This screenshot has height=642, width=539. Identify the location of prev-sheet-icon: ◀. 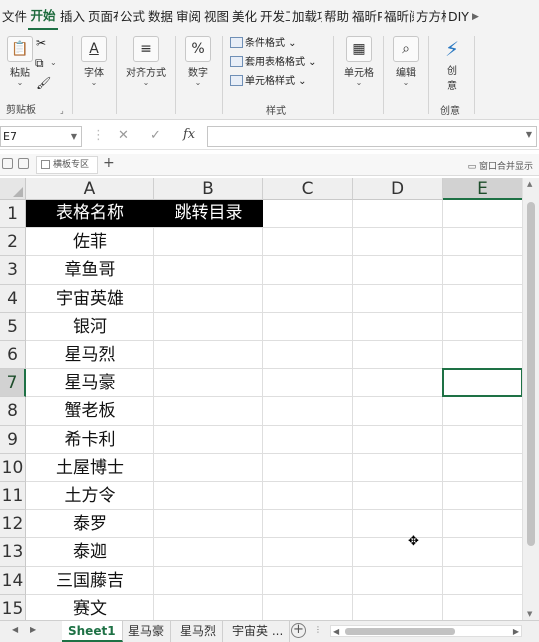
(15, 629).